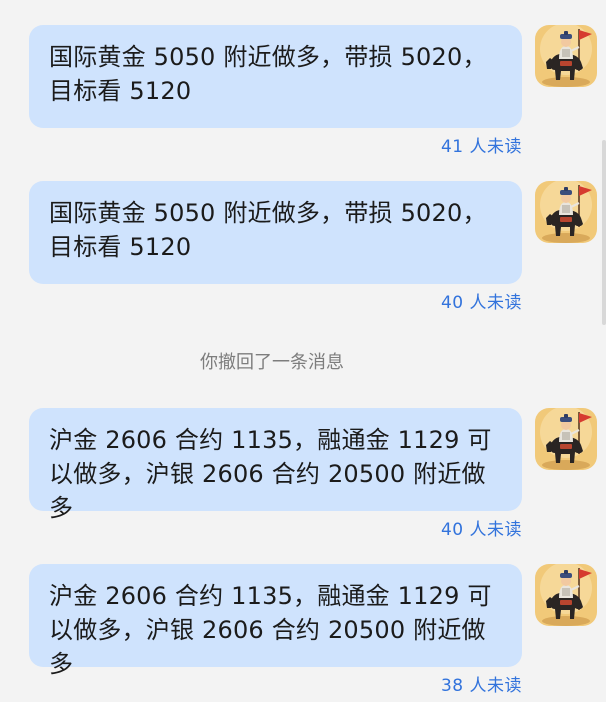 The height and width of the screenshot is (702, 606). I want to click on scrollbar, so click(604, 232).